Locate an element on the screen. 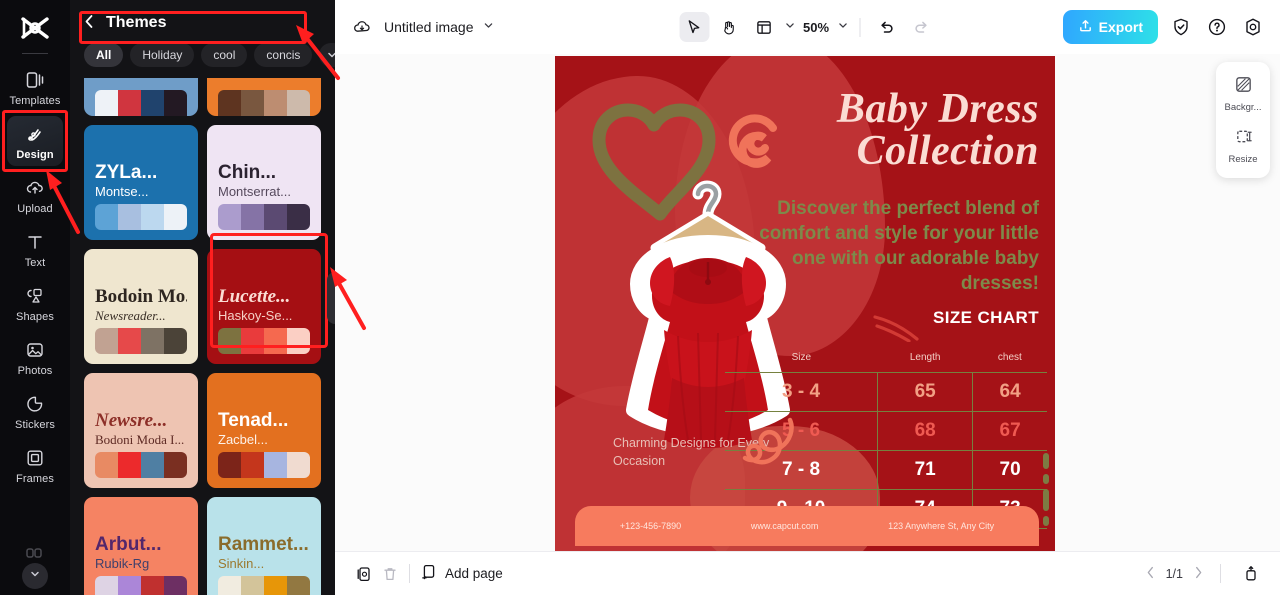 The width and height of the screenshot is (1280, 595). filter-chip-all: All is located at coordinates (104, 55).